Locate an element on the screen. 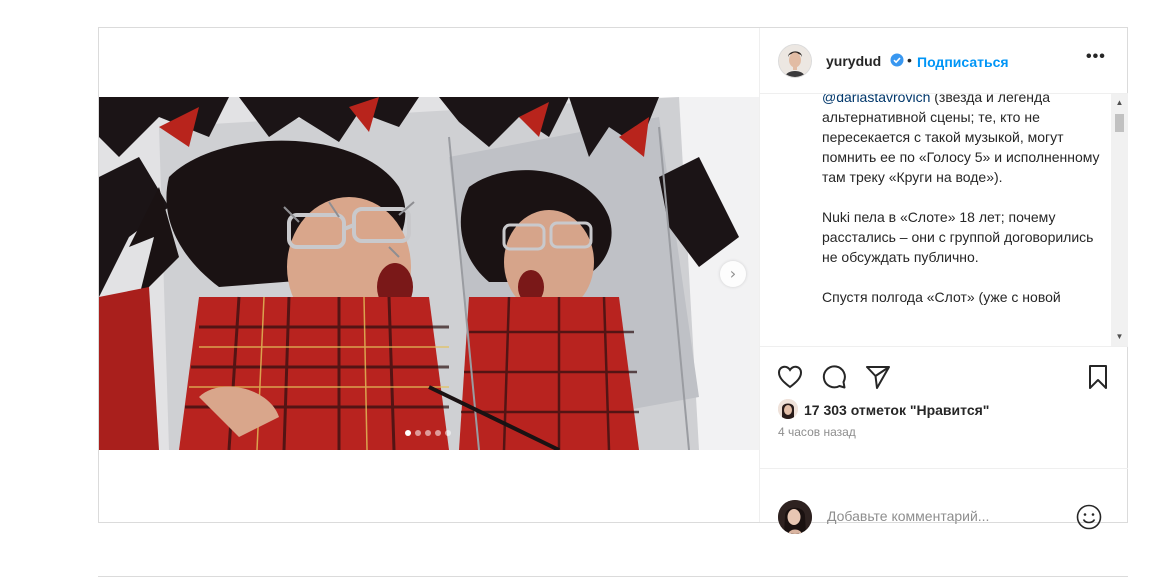 This screenshot has width=1172, height=585. caption-scrollbar: ▲ ▼ is located at coordinates (1119, 220).